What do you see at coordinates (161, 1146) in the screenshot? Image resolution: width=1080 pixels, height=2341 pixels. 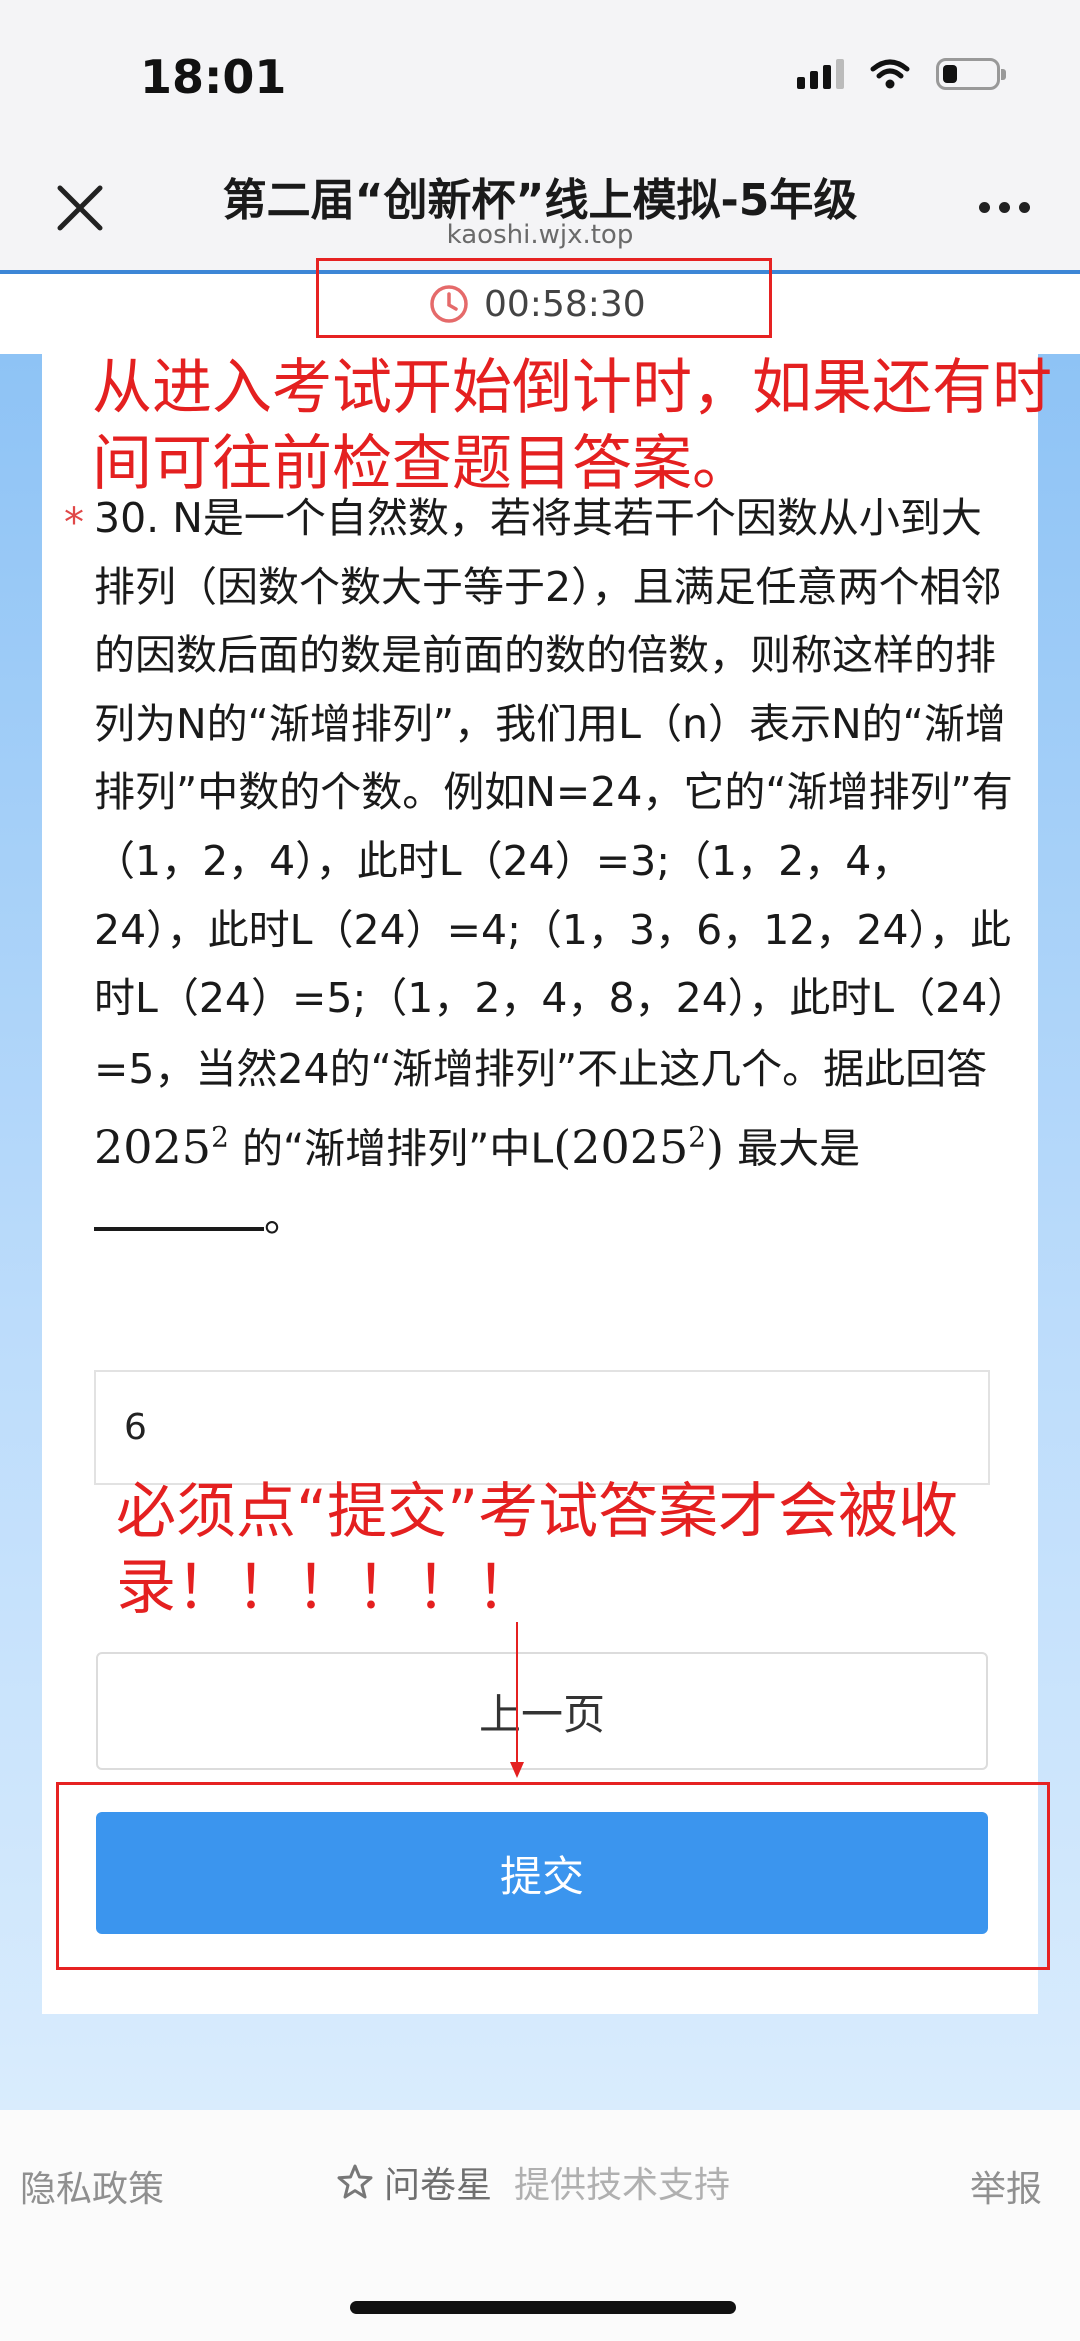 I see `math-2025-squared: 20252` at bounding box center [161, 1146].